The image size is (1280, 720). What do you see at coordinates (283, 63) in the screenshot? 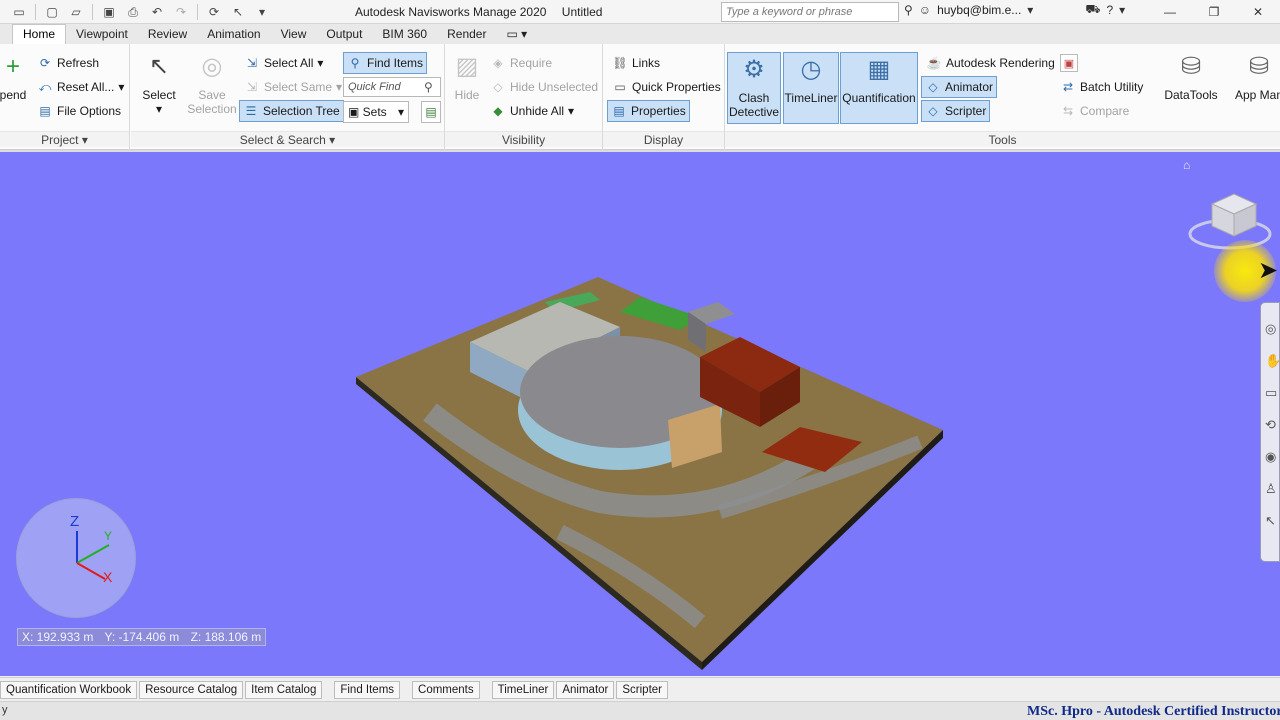
I see `select-all-button: ⇲ Select All ▾` at bounding box center [283, 63].